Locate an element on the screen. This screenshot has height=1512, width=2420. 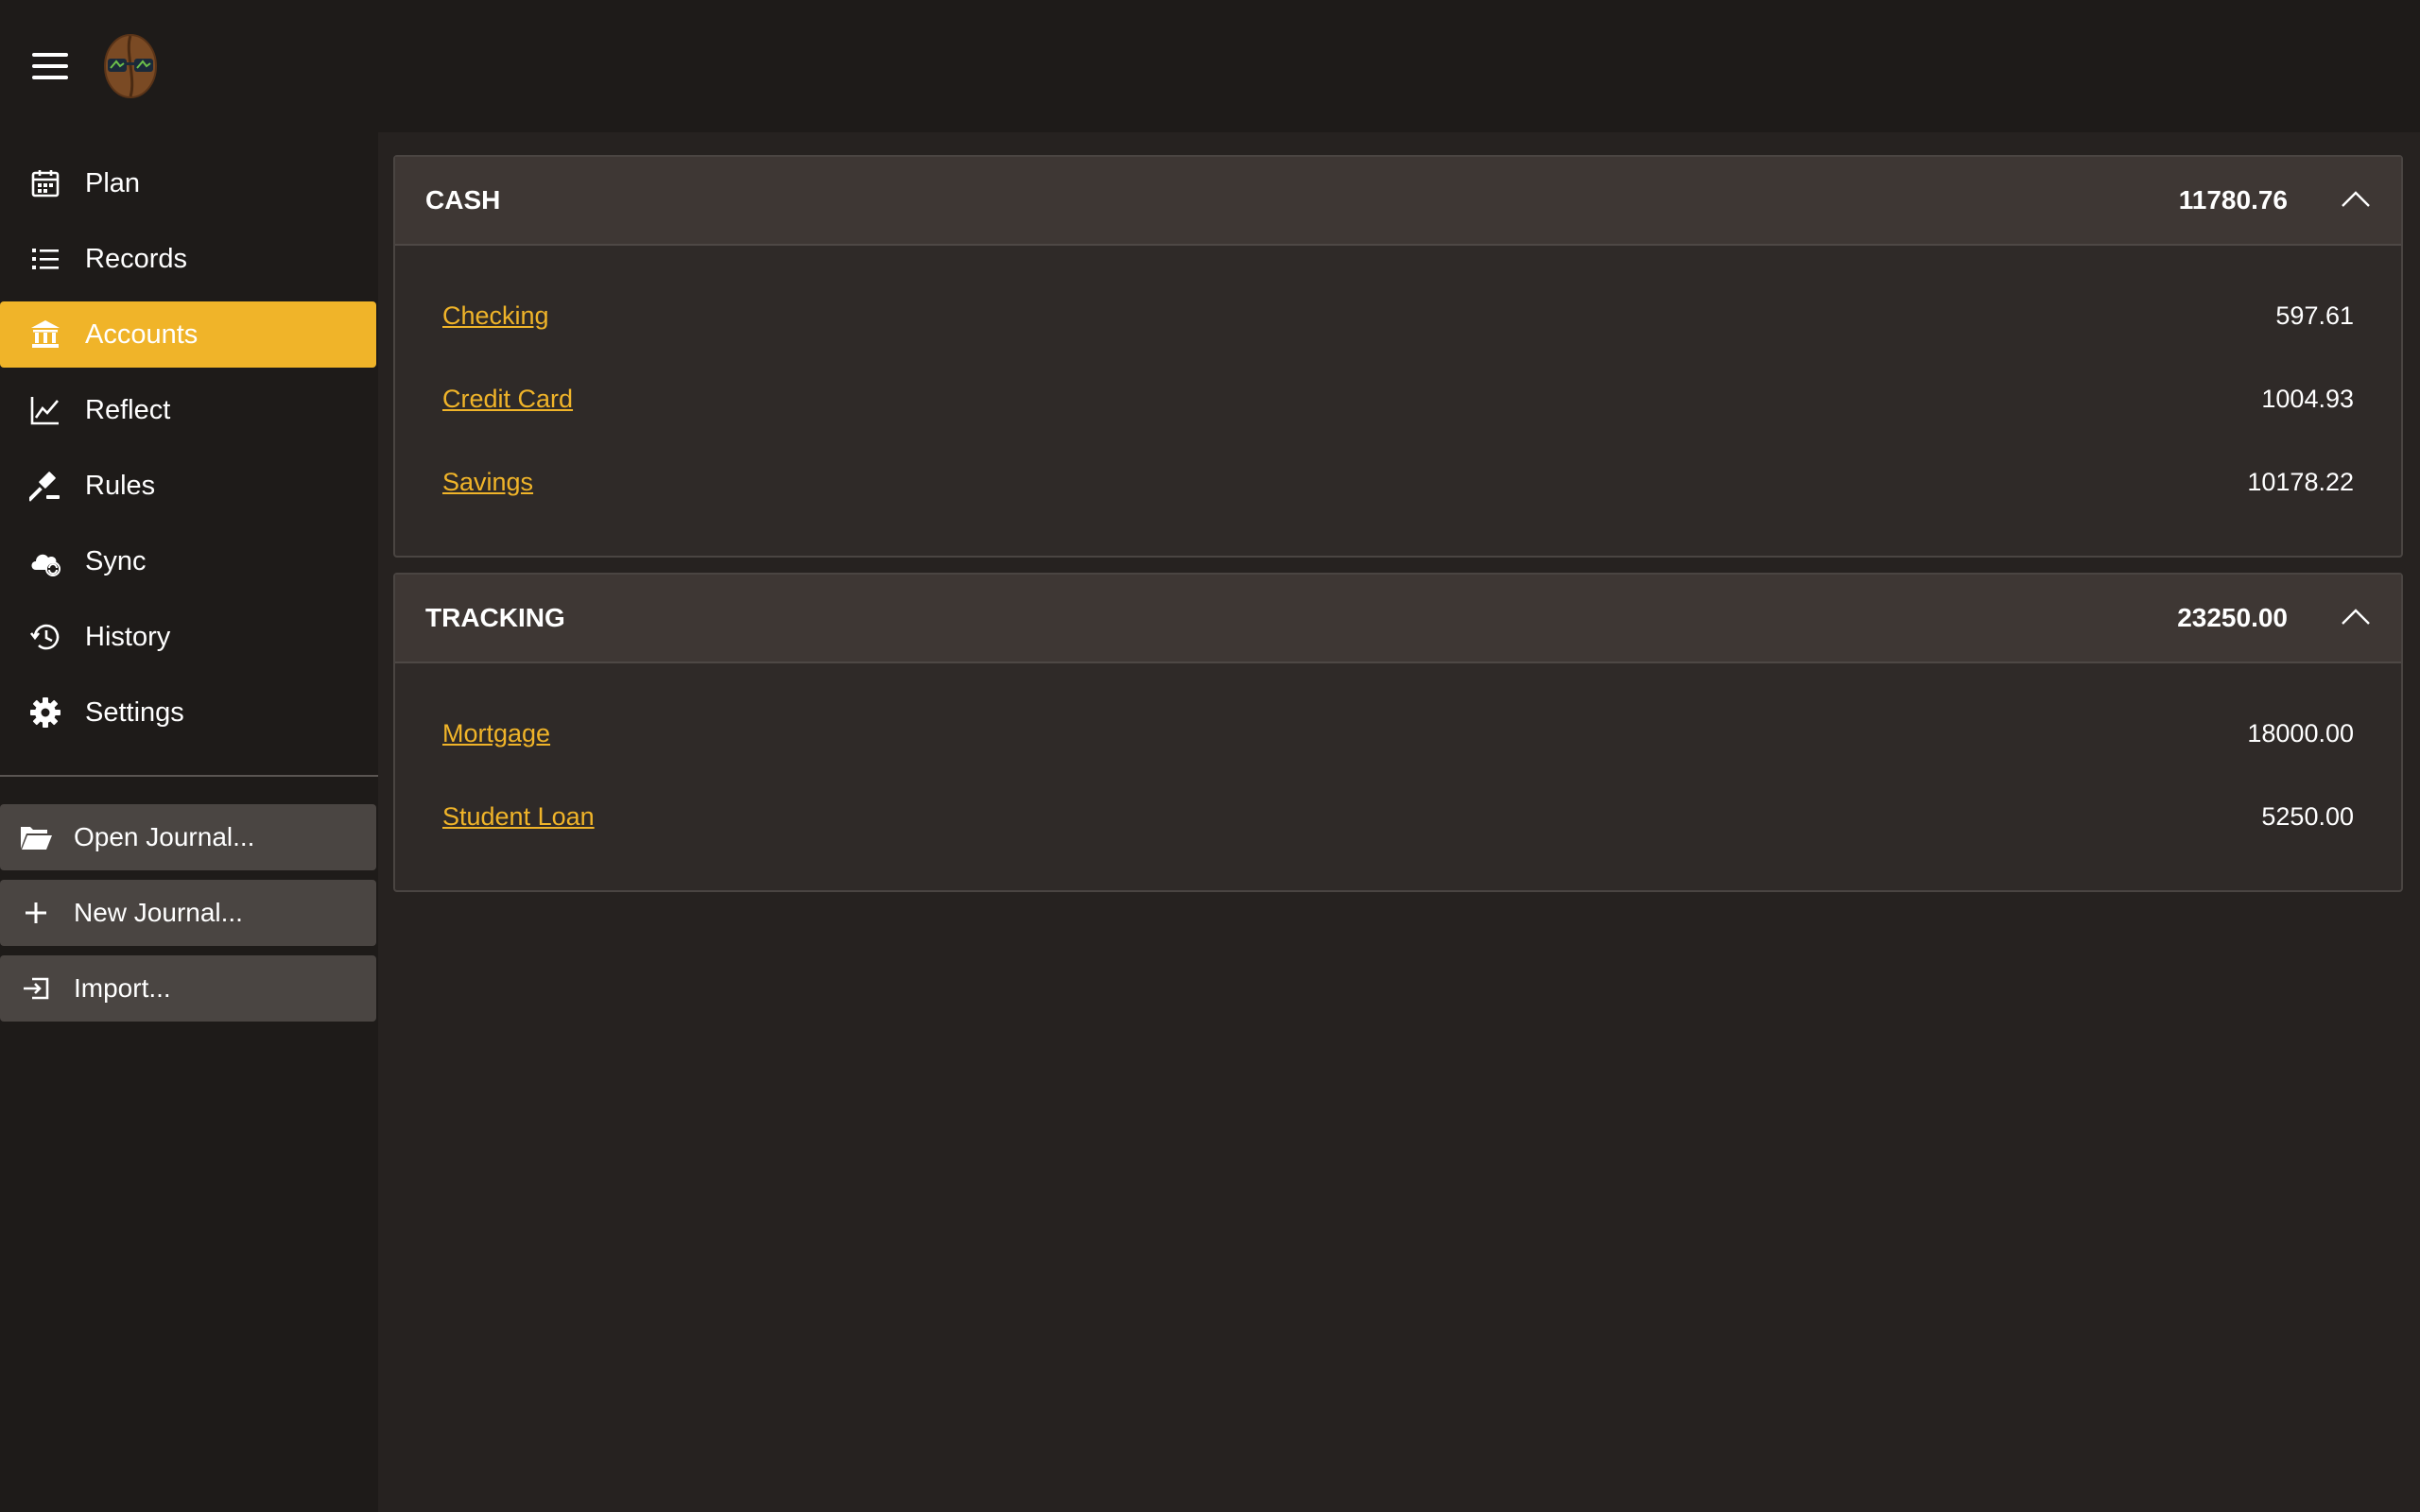
account-link-mortgage: Mortgage is located at coordinates (496, 733).